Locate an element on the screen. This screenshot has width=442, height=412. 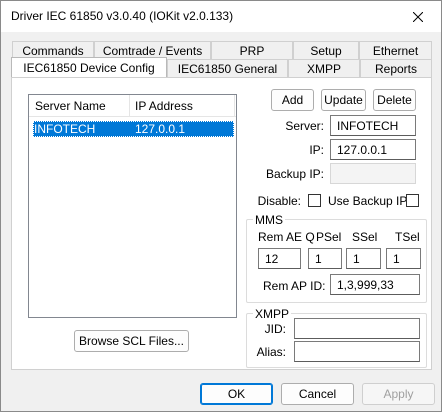
update-button: Update is located at coordinates (343, 100).